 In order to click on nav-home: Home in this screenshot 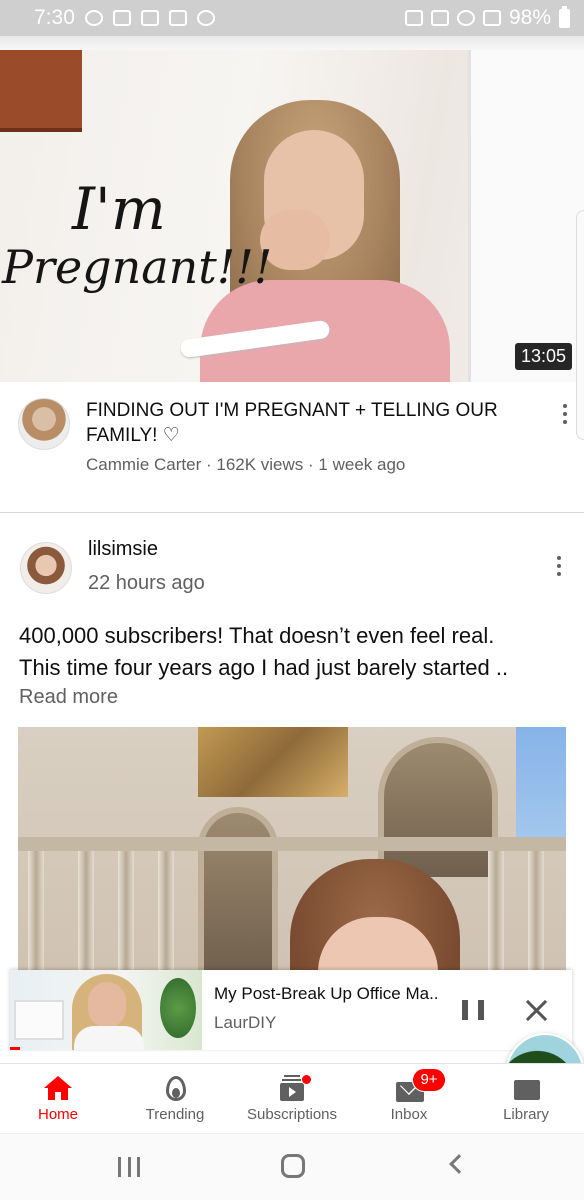, I will do `click(58, 1099)`.